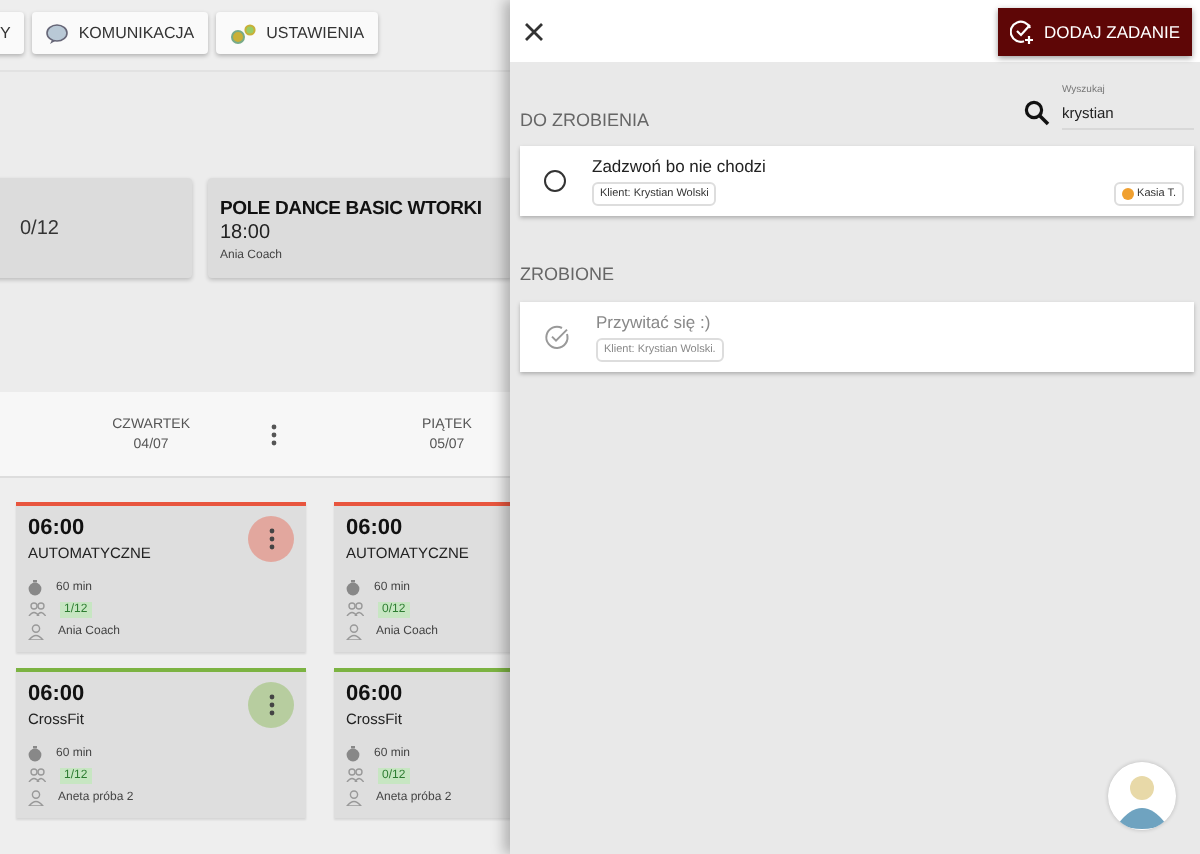  Describe the element at coordinates (12, 33) in the screenshot. I see `nav-button: Y` at that location.